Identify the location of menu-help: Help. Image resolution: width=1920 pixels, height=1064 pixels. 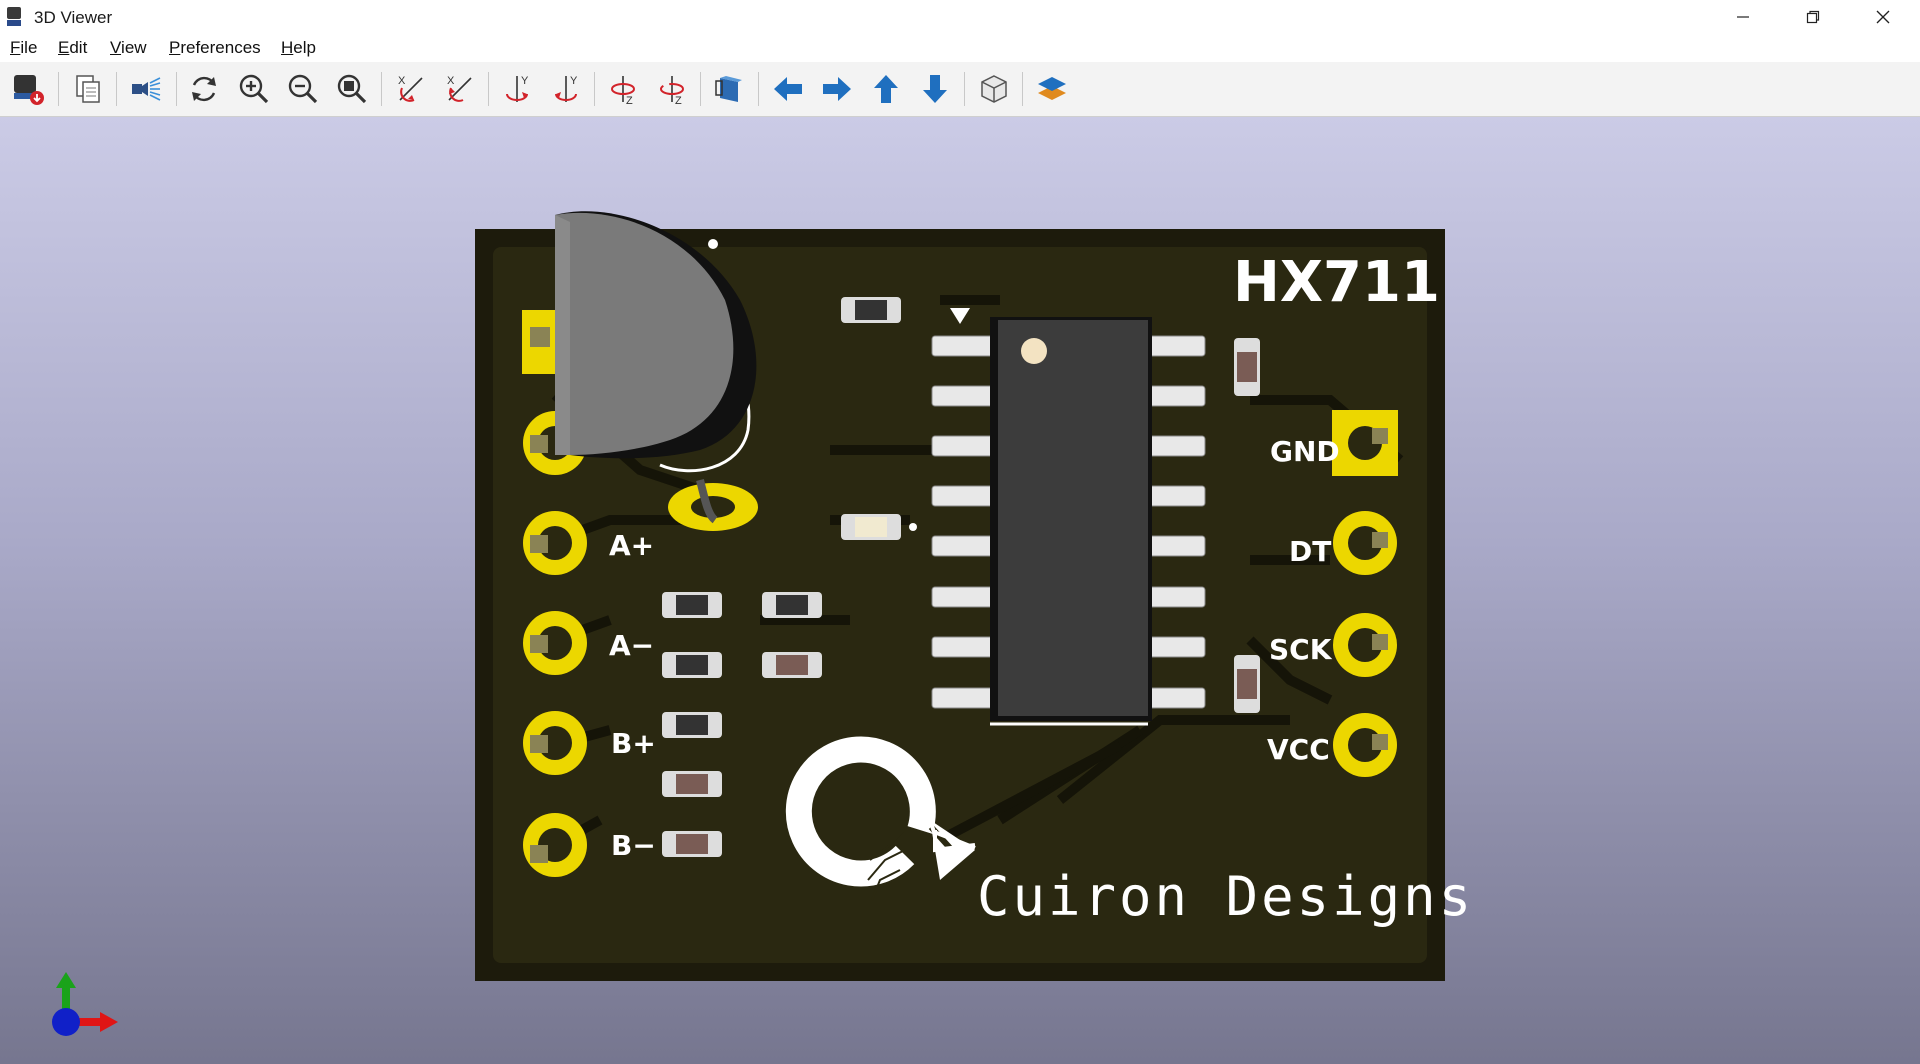
(298, 48).